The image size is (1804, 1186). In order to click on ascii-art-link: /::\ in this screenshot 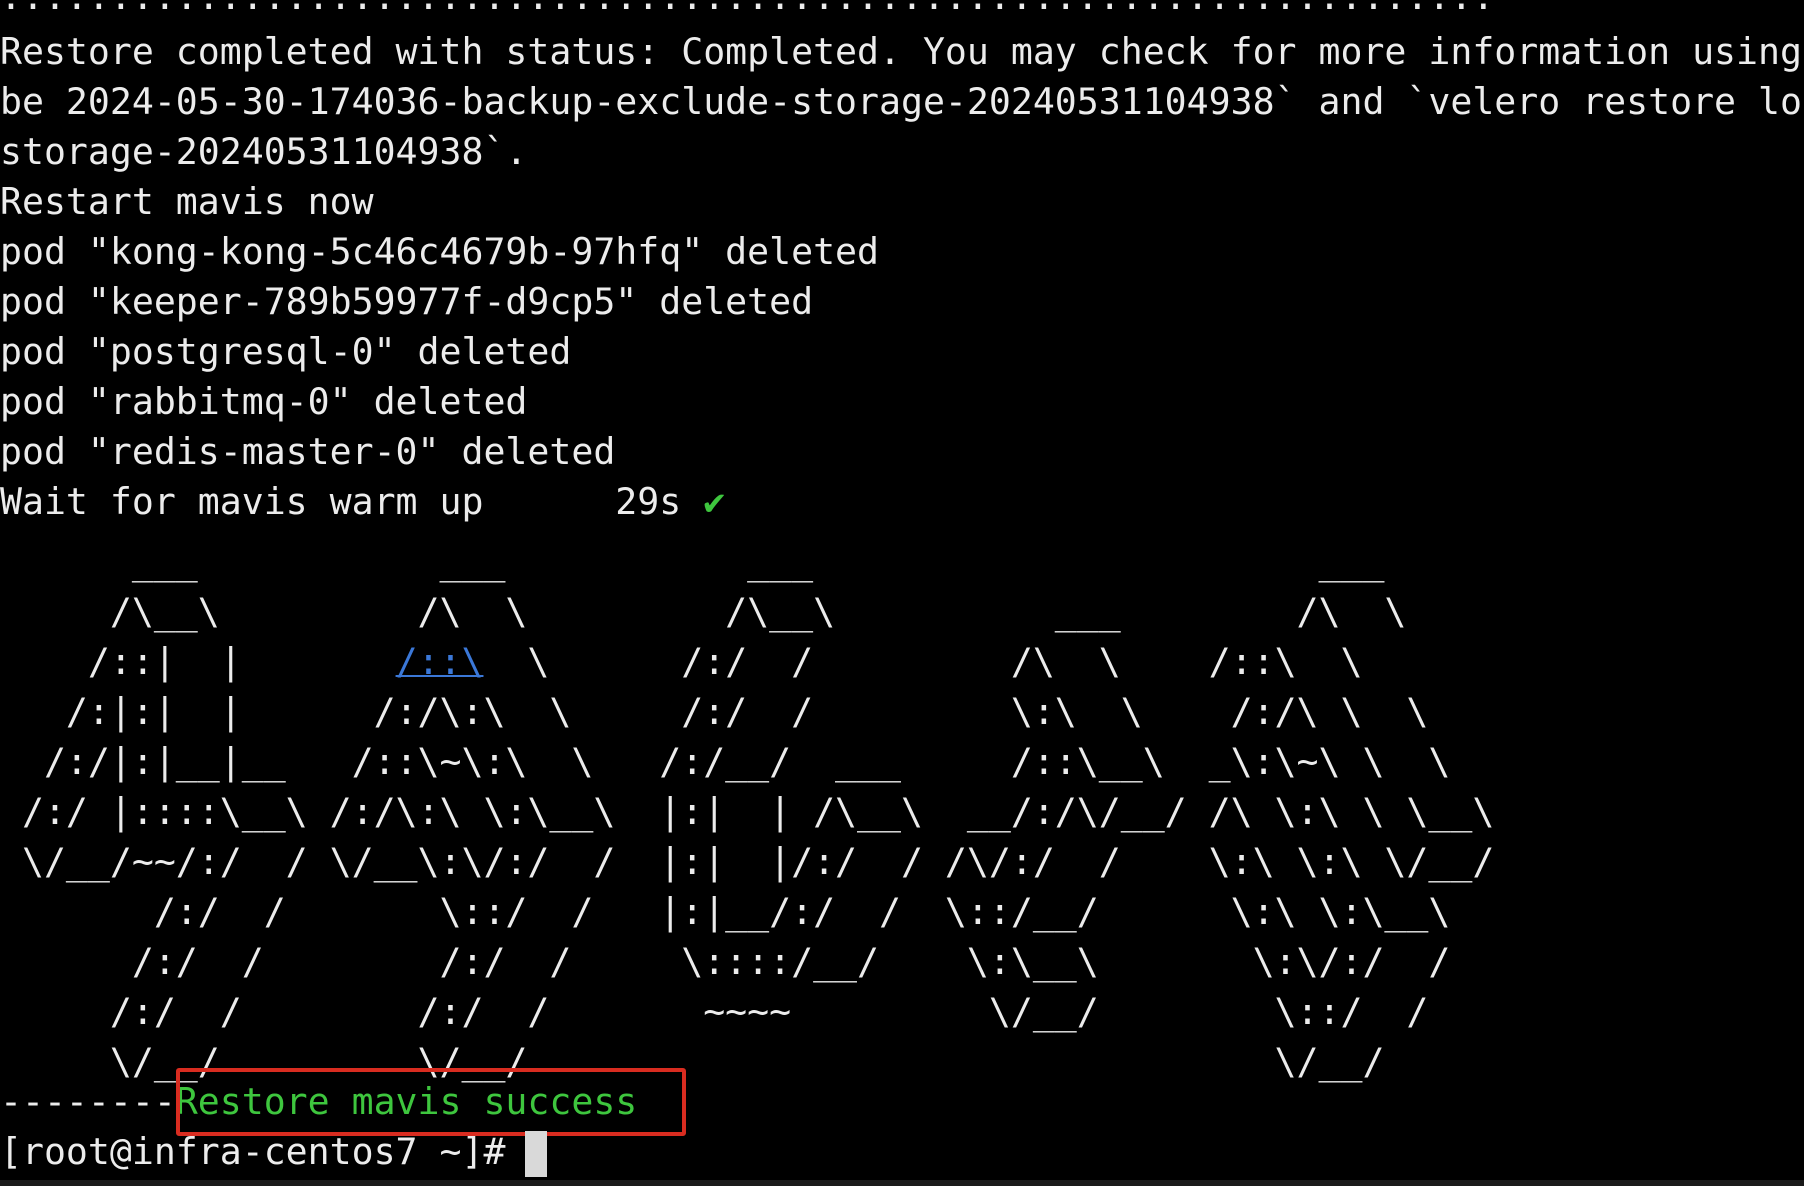, I will do `click(440, 661)`.